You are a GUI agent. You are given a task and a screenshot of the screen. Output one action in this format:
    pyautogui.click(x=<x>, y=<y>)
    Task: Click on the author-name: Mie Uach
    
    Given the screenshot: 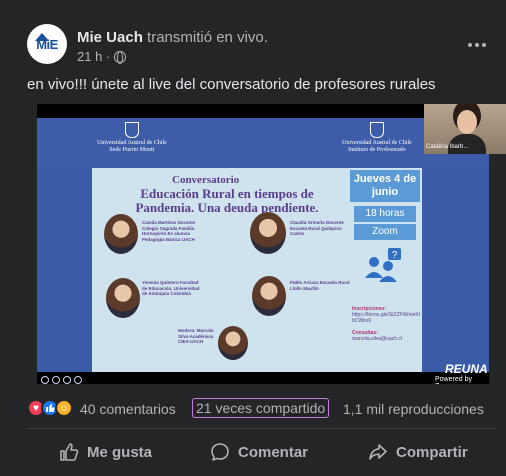 What is the action you would take?
    pyautogui.click(x=110, y=37)
    